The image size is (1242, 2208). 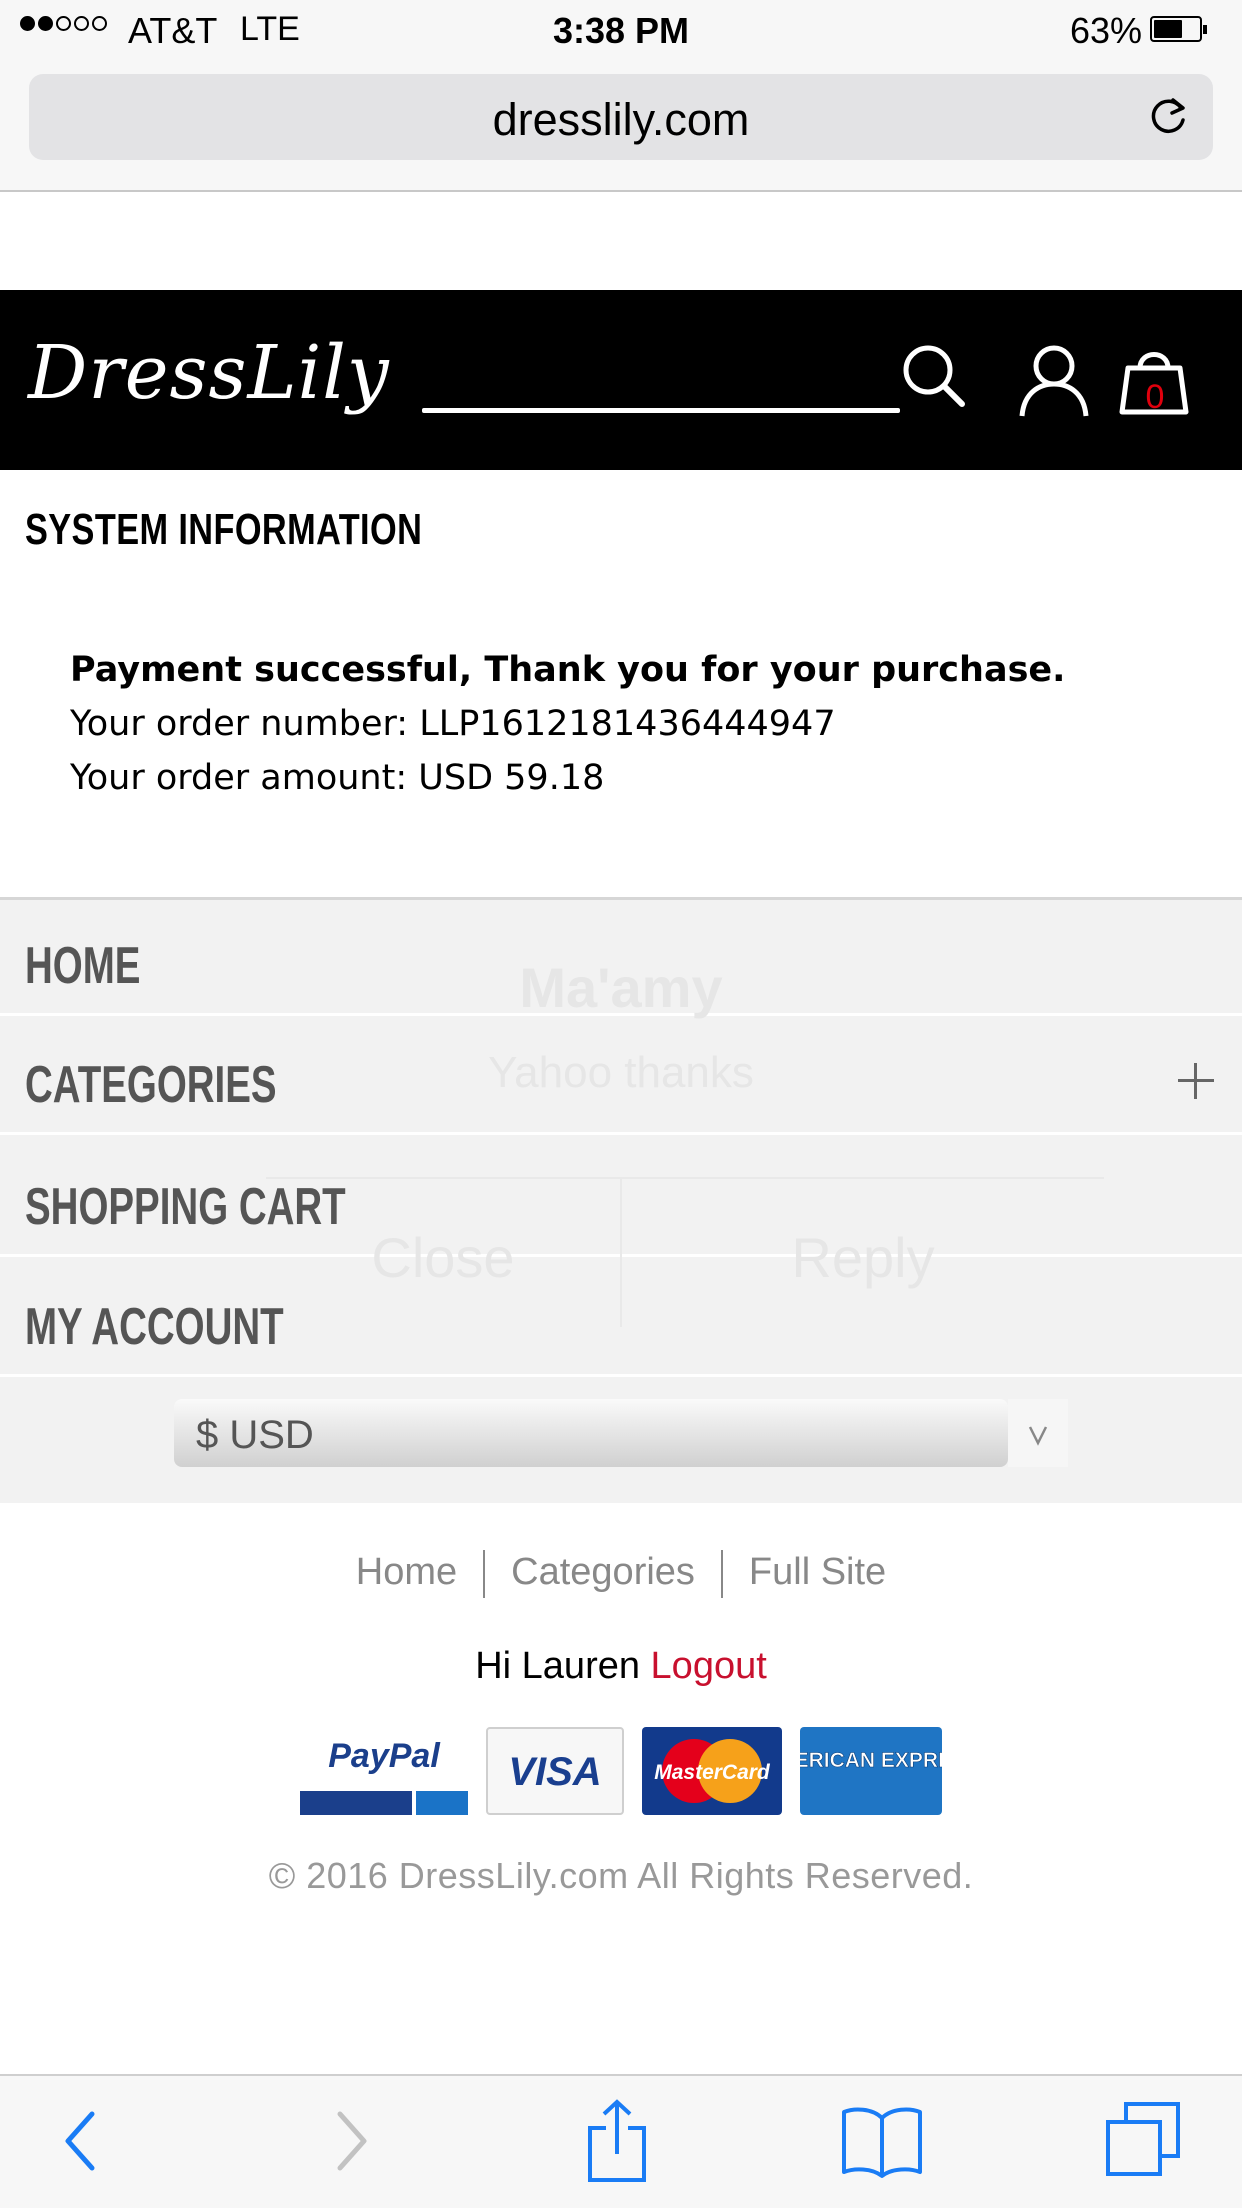 I want to click on page-title: SYSTEM INFORMATION, so click(x=224, y=529).